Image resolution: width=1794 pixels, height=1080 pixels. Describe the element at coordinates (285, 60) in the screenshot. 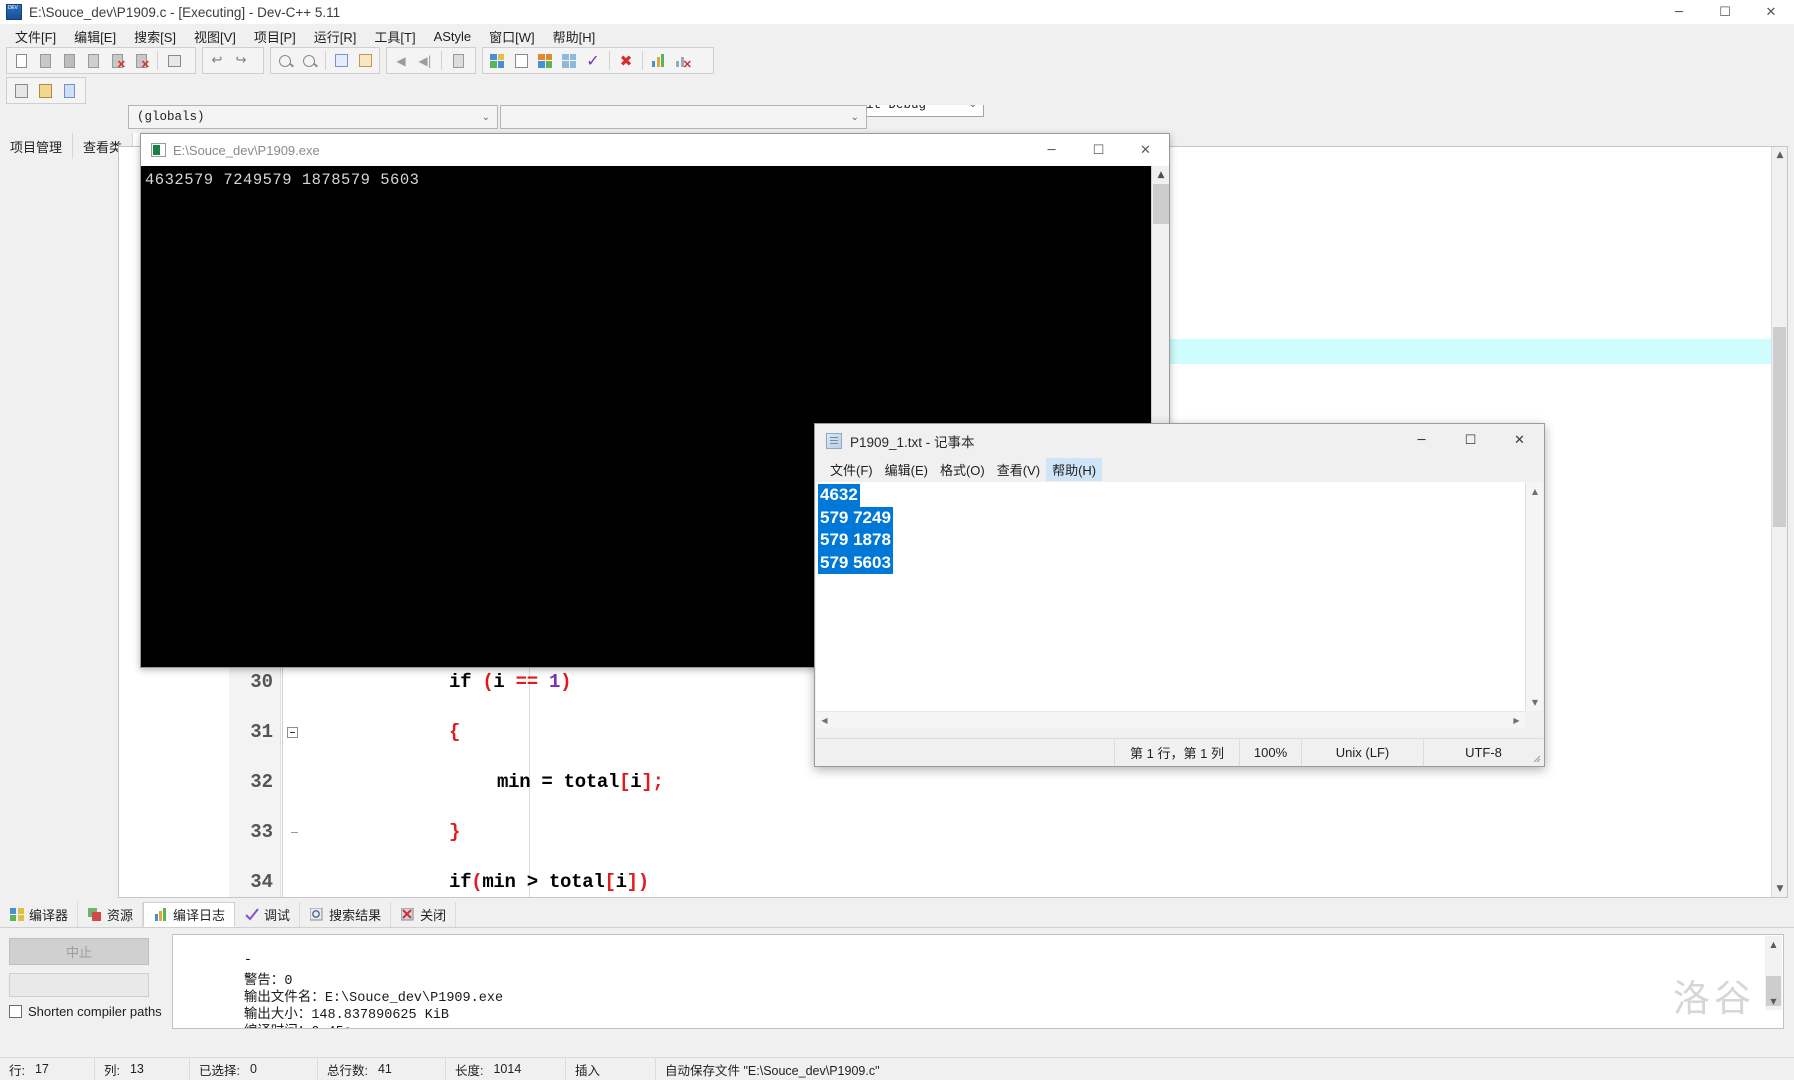

I see `find-icon` at that location.